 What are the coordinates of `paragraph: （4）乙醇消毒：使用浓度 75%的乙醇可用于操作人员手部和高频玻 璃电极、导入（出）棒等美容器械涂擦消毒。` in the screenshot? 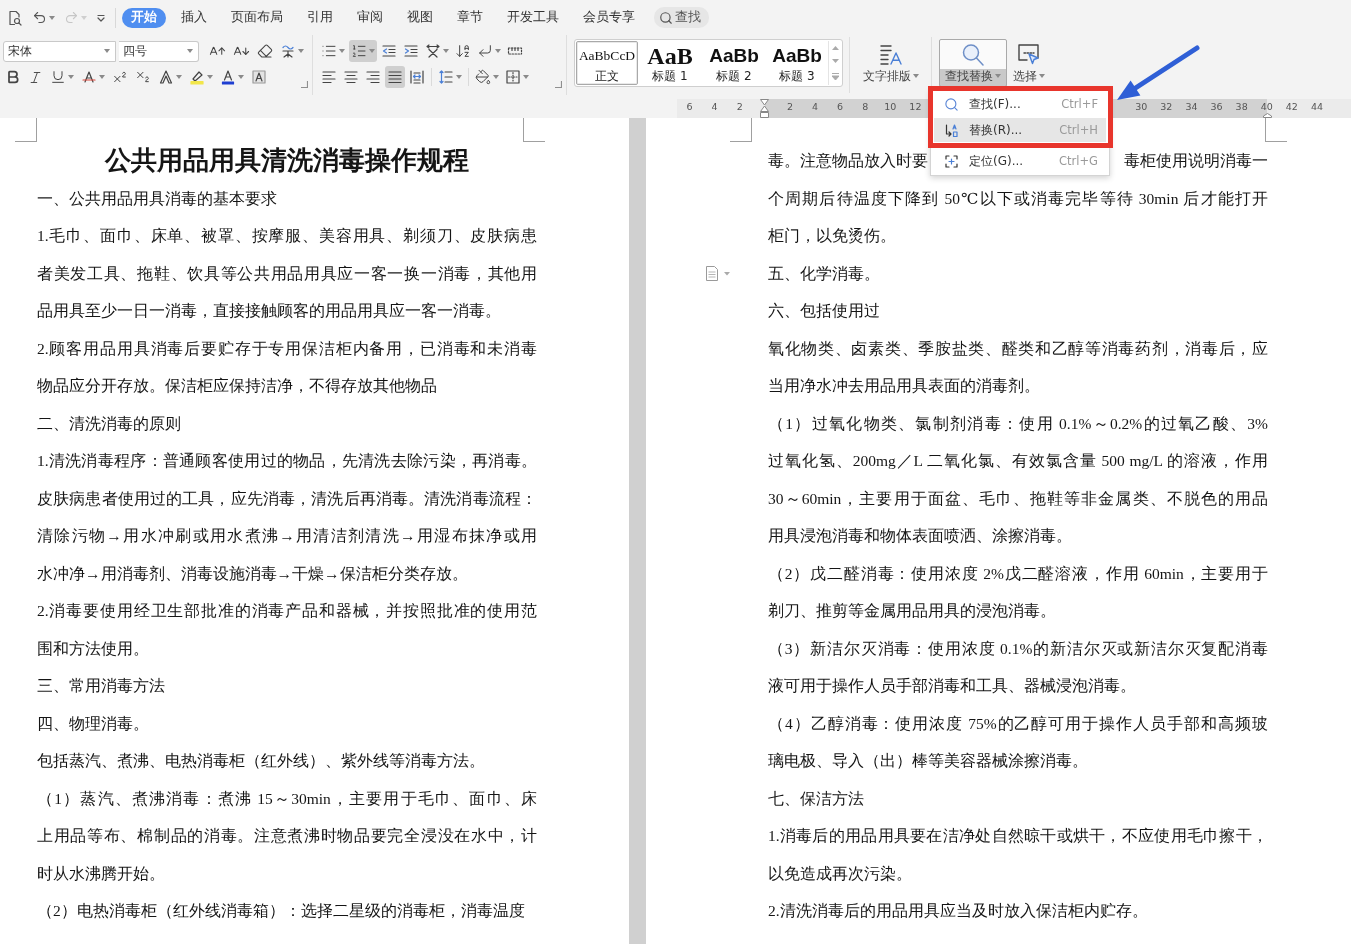 It's located at (1018, 742).